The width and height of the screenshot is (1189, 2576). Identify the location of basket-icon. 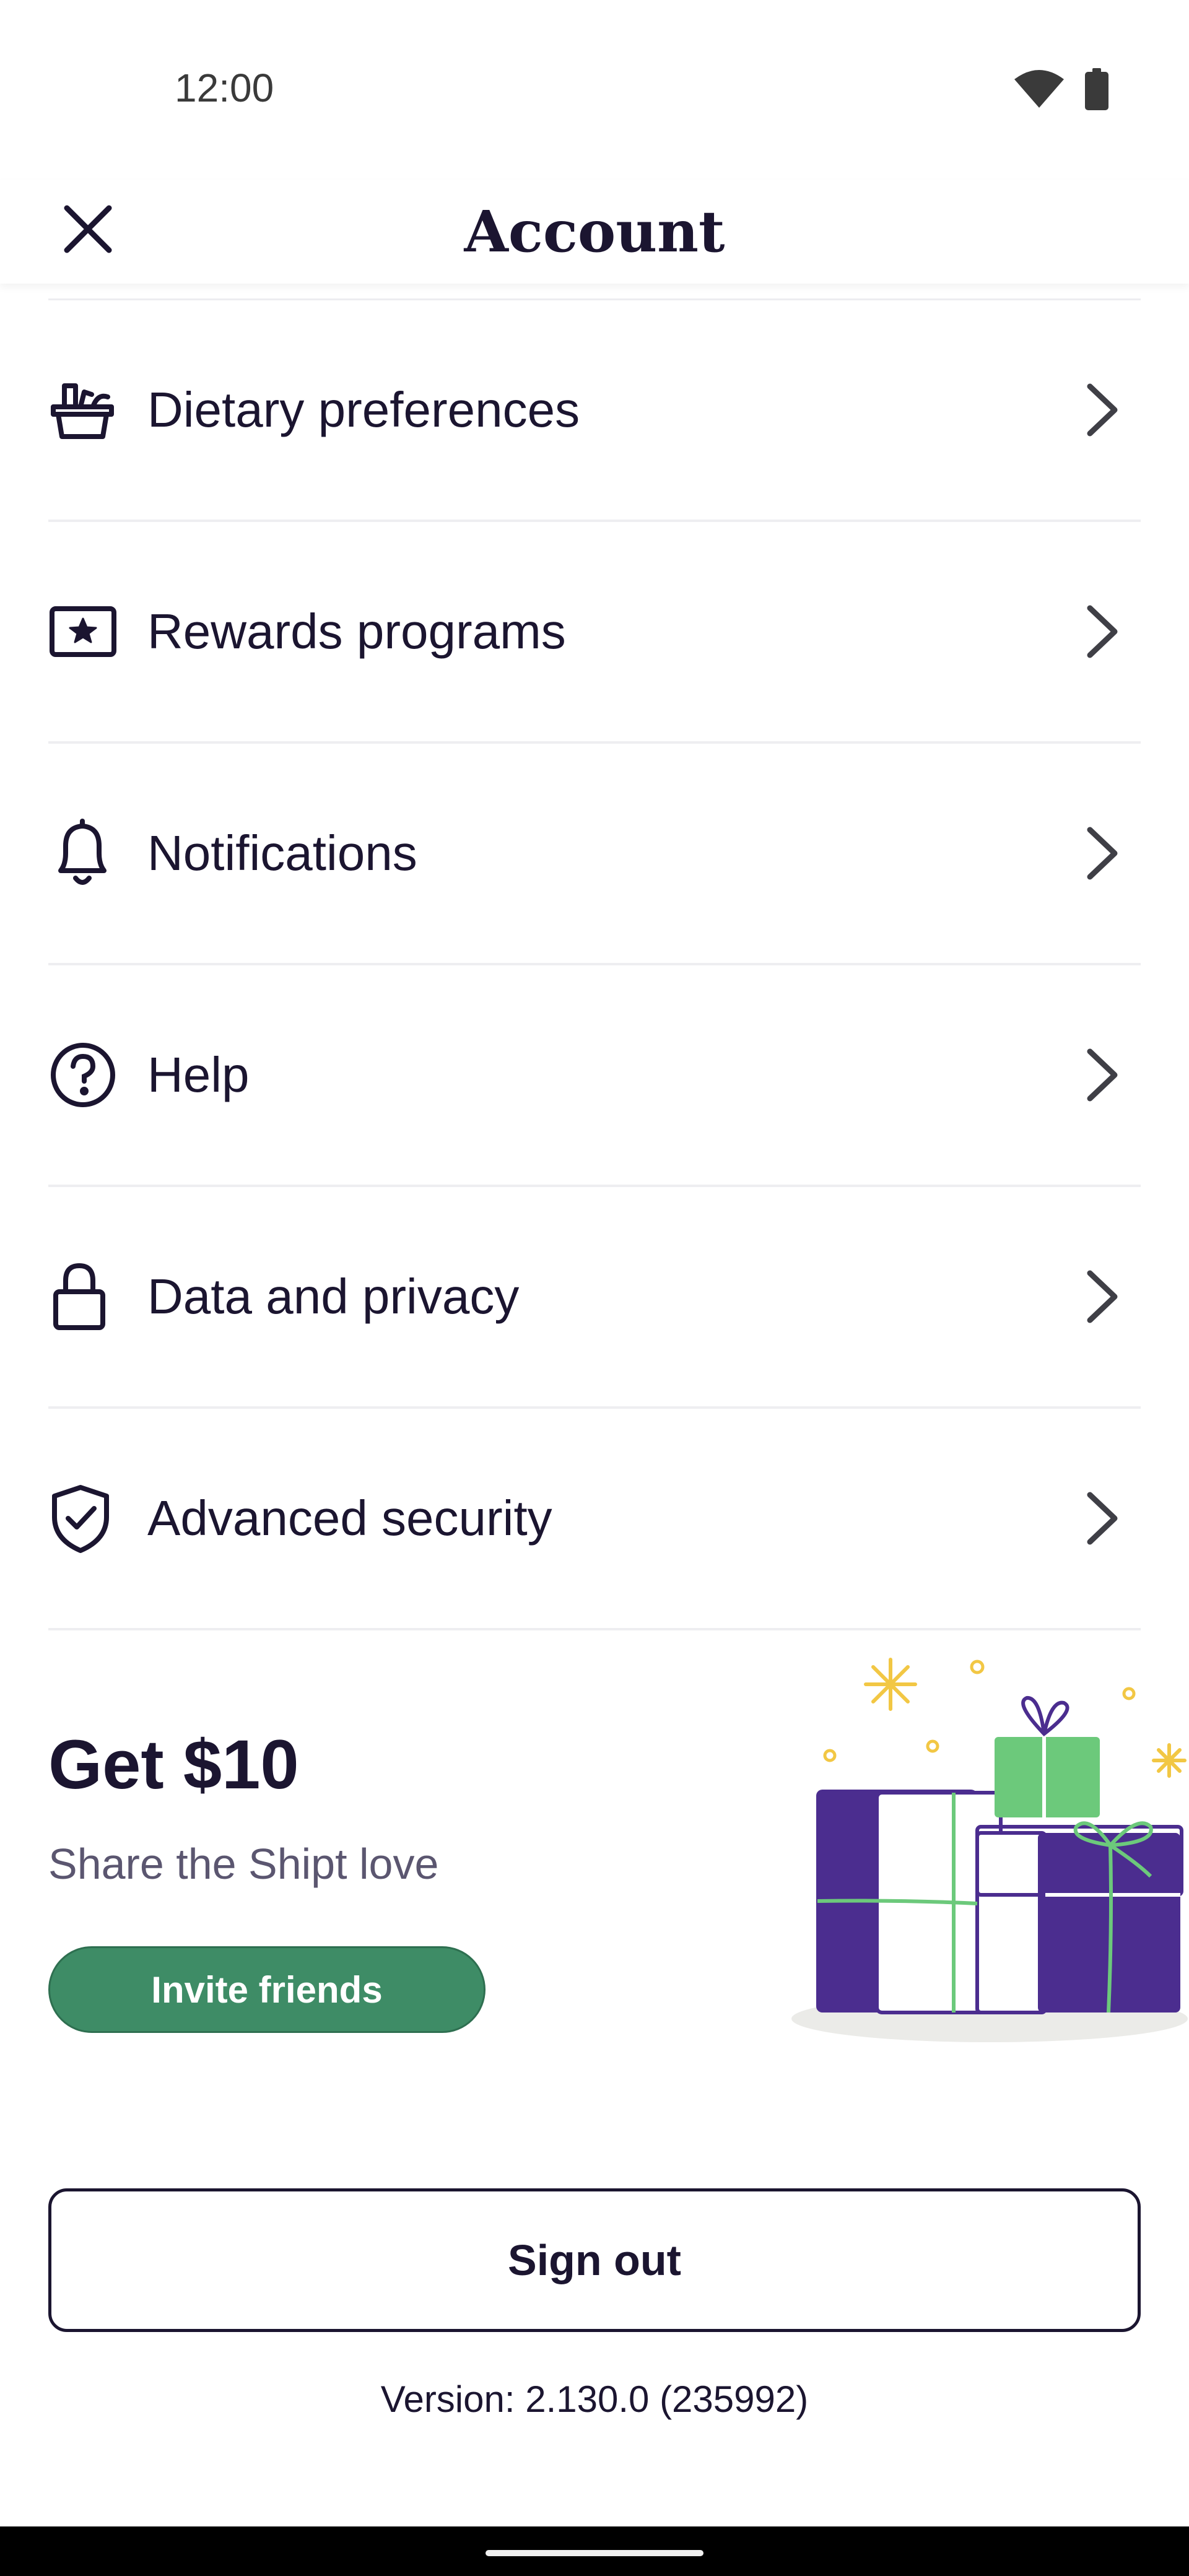
(85, 410).